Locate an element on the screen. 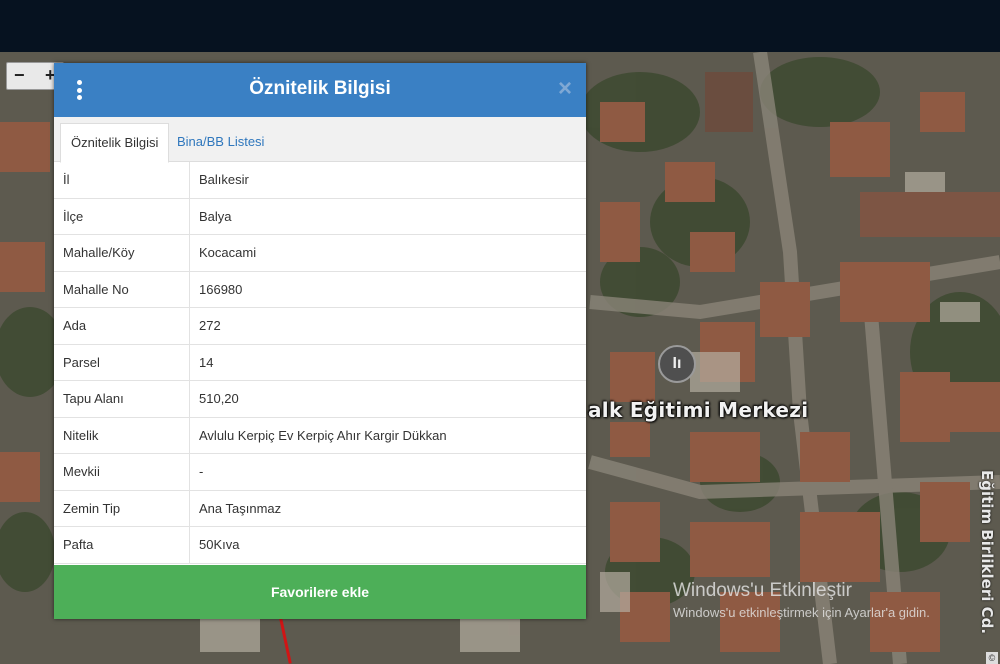 This screenshot has width=1000, height=664. attribute-key: Zemin Tip is located at coordinates (122, 508).